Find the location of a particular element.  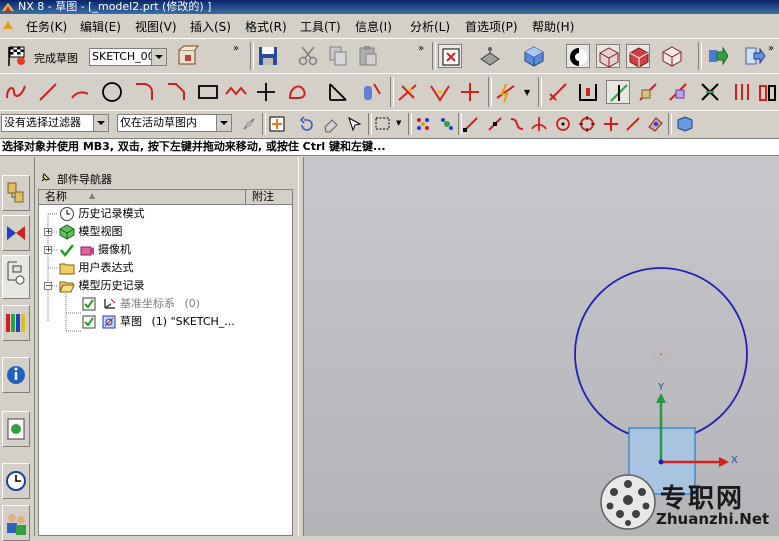

selection-filter-dropdown: 没有选择过滤器 is located at coordinates (55, 123).